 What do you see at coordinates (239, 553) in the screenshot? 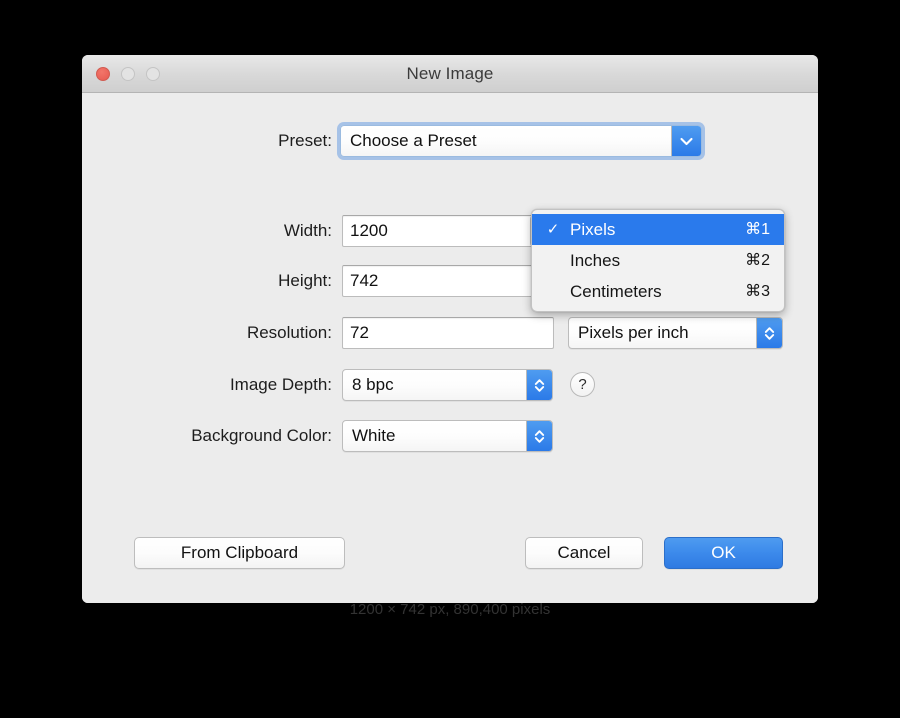
I see `from-clipboard-button: From Clipboard` at bounding box center [239, 553].